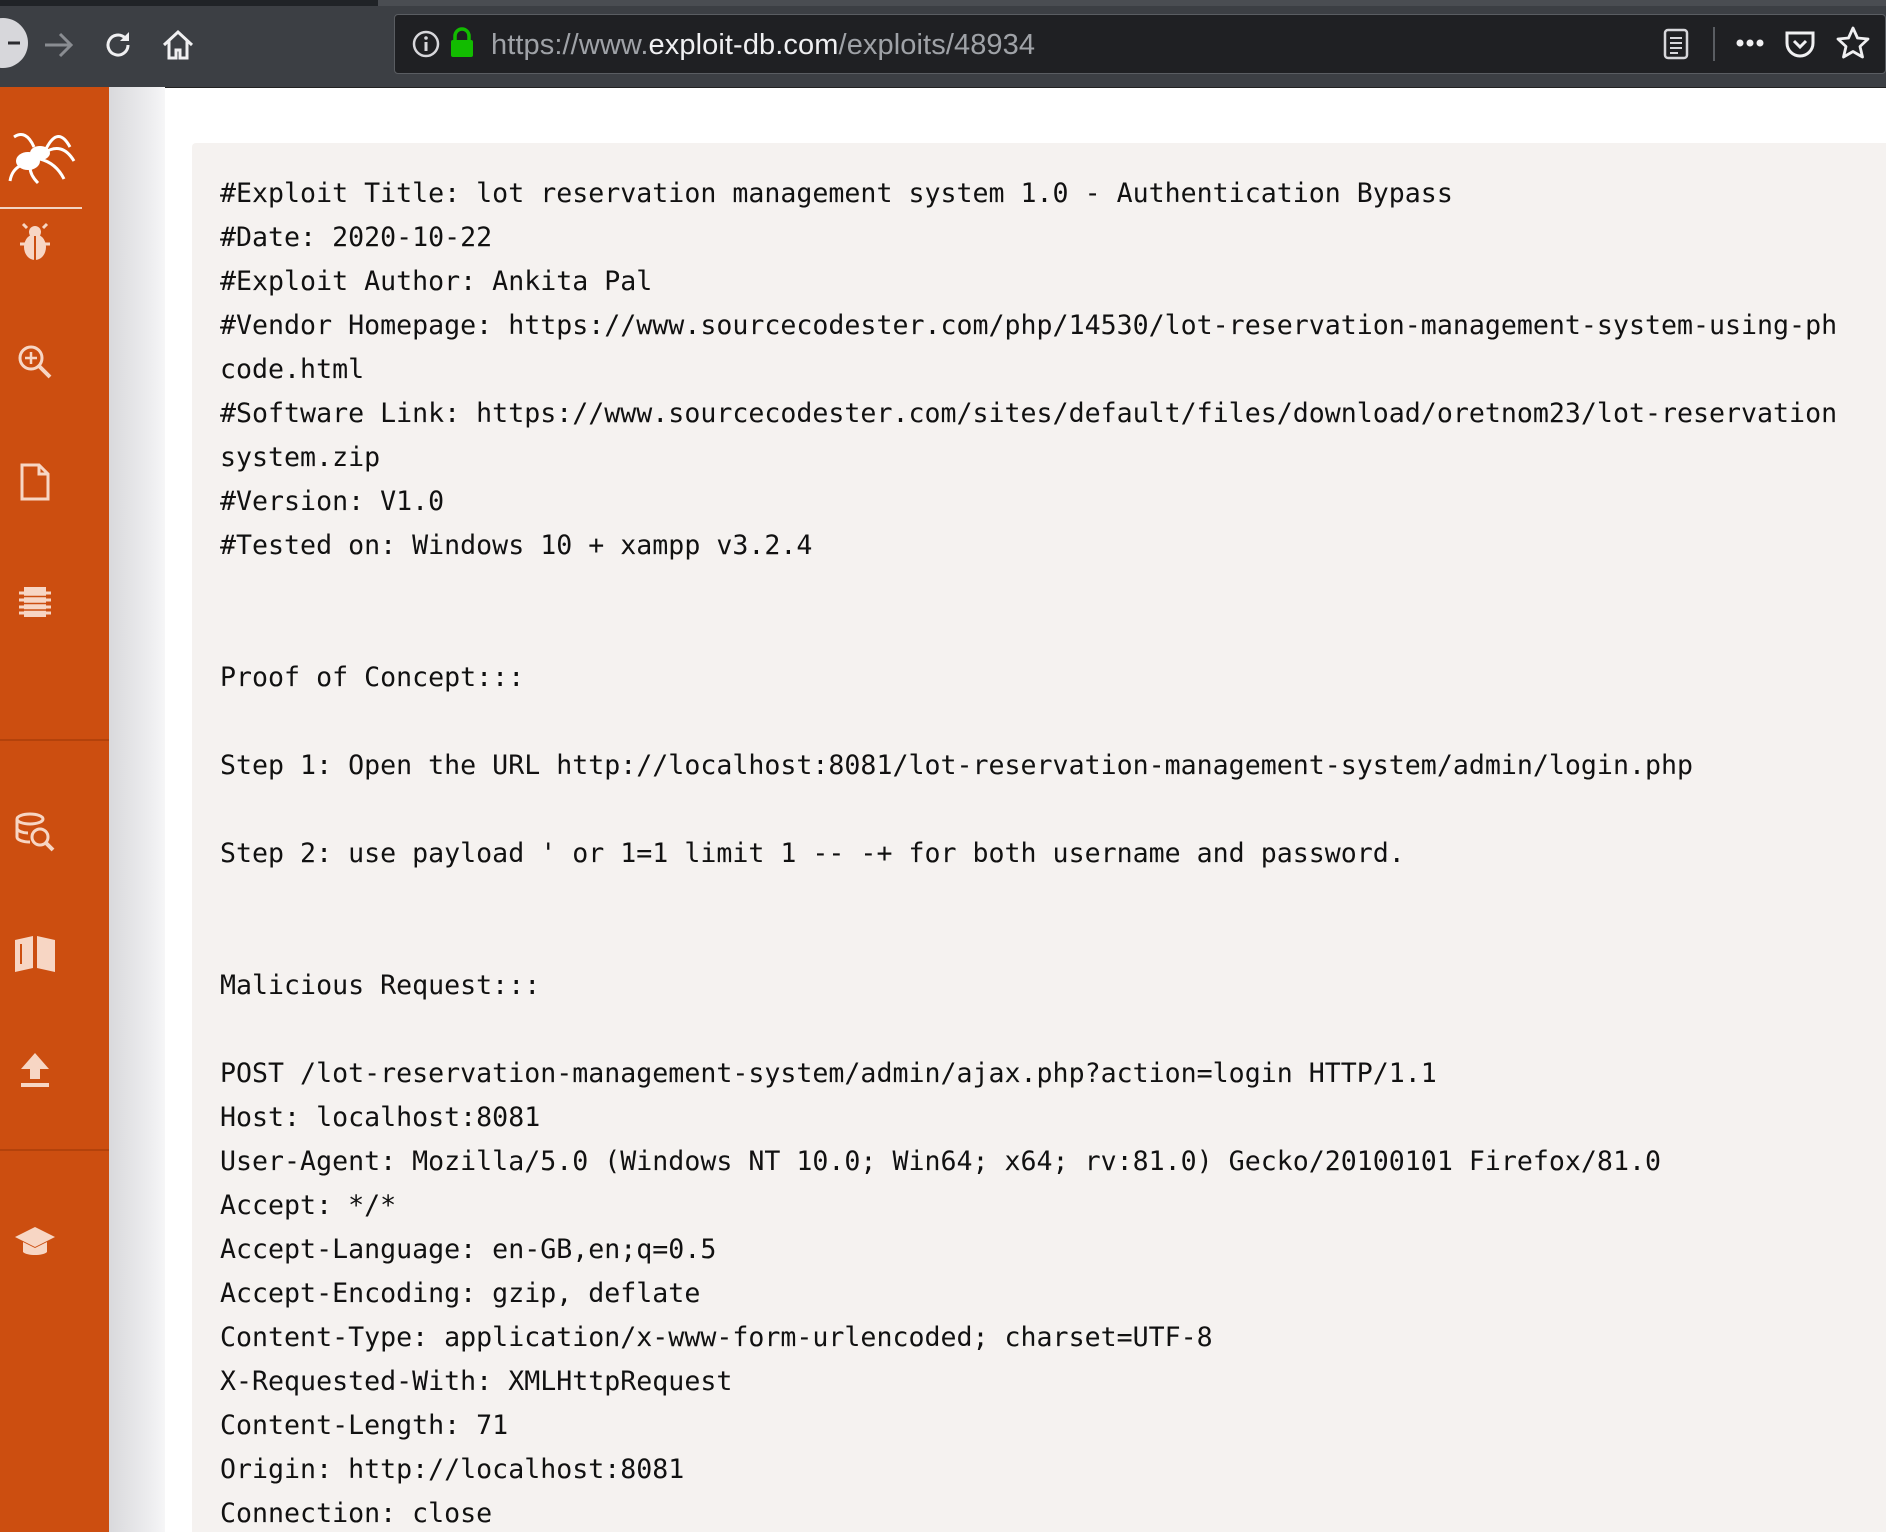 Image resolution: width=1886 pixels, height=1534 pixels. What do you see at coordinates (516, 545) in the screenshot?
I see `code-line: #Tested on: Windows 10 + xampp v3.2.4` at bounding box center [516, 545].